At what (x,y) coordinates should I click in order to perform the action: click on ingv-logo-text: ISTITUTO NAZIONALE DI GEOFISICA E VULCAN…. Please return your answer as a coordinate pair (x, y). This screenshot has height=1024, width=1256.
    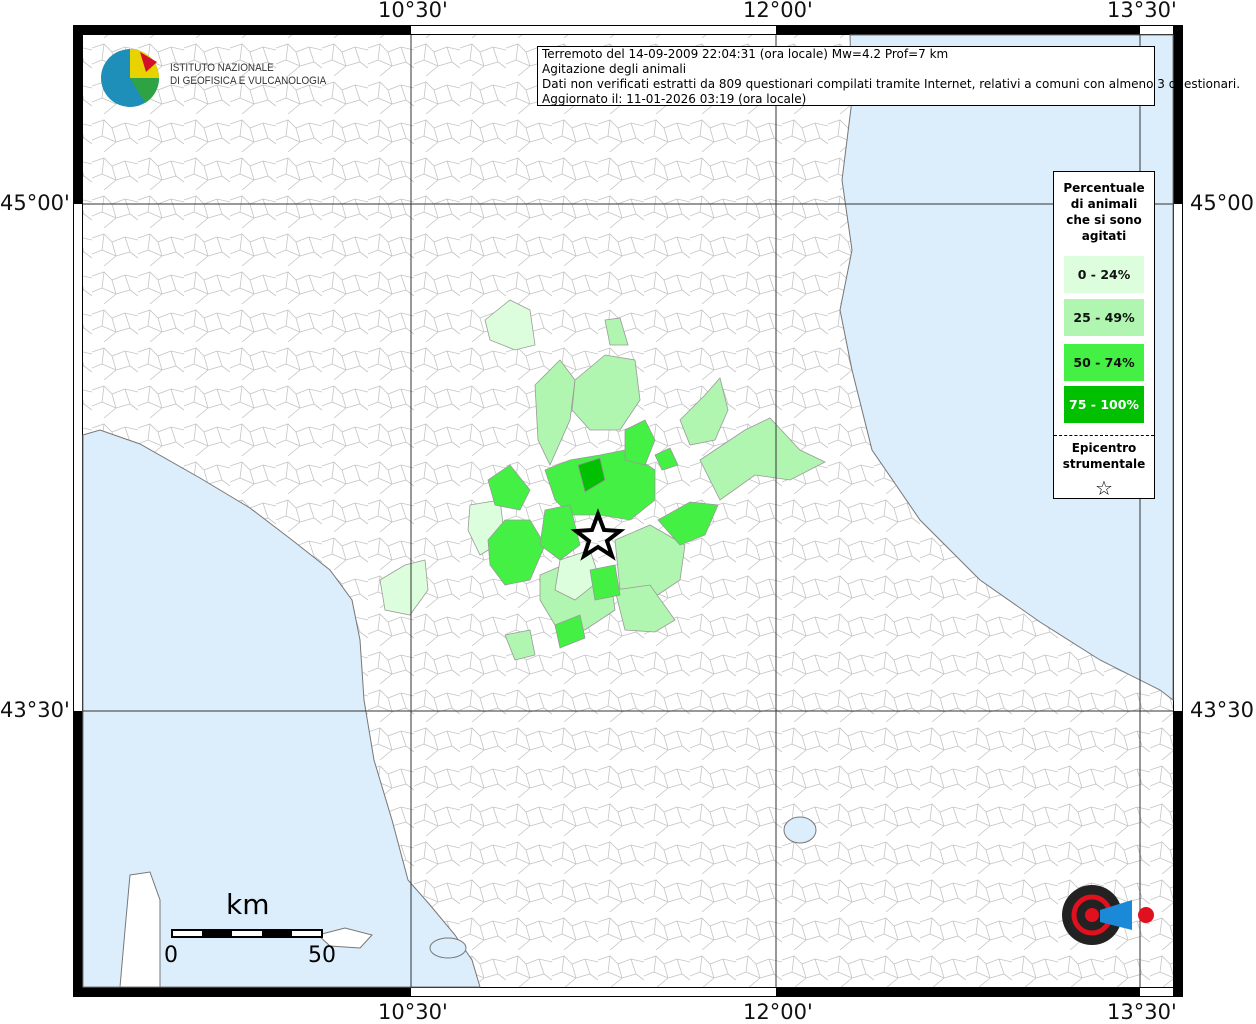
    Looking at the image, I should click on (248, 75).